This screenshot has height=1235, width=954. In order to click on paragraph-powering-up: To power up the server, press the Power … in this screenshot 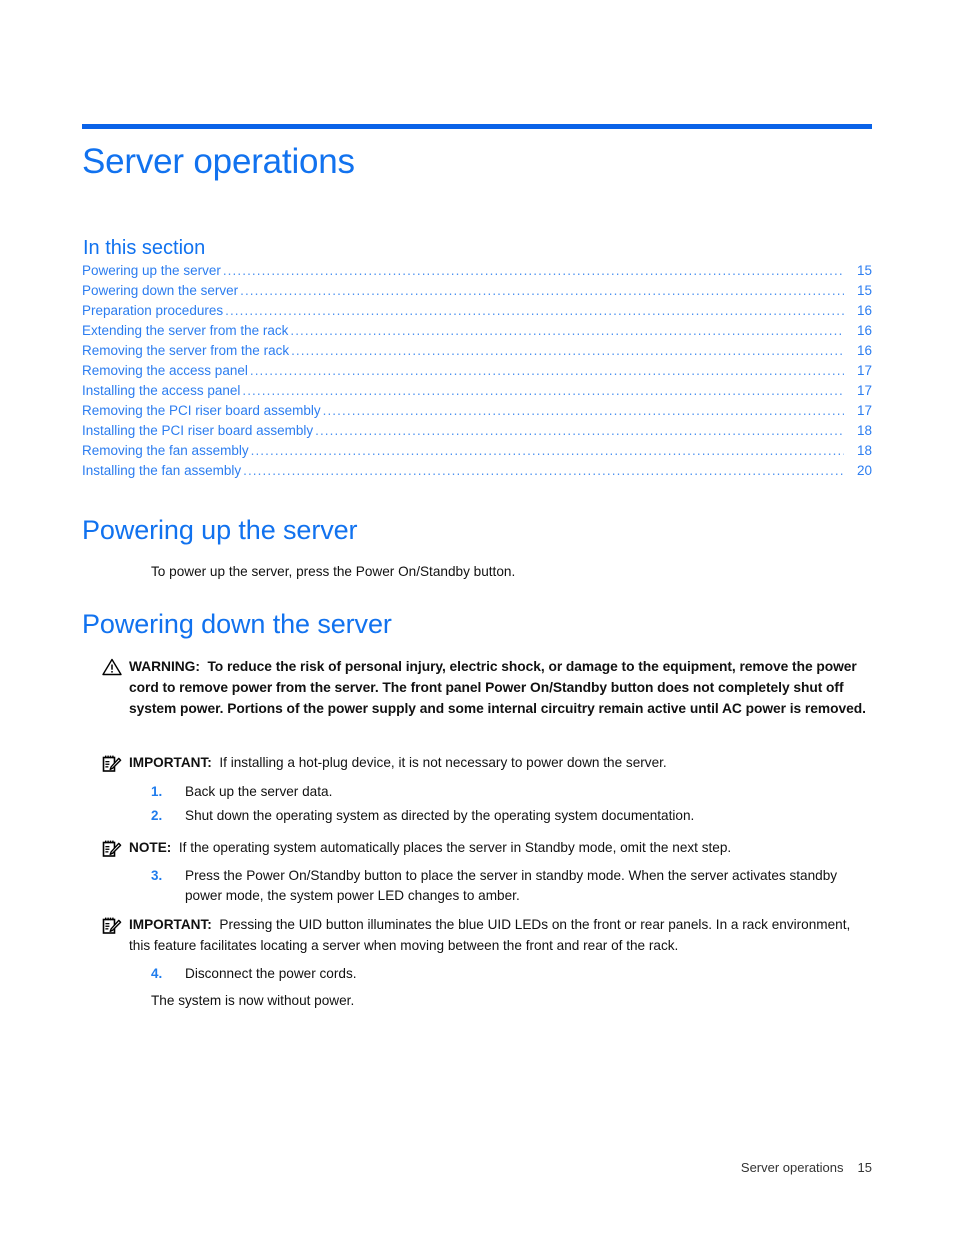, I will do `click(333, 571)`.